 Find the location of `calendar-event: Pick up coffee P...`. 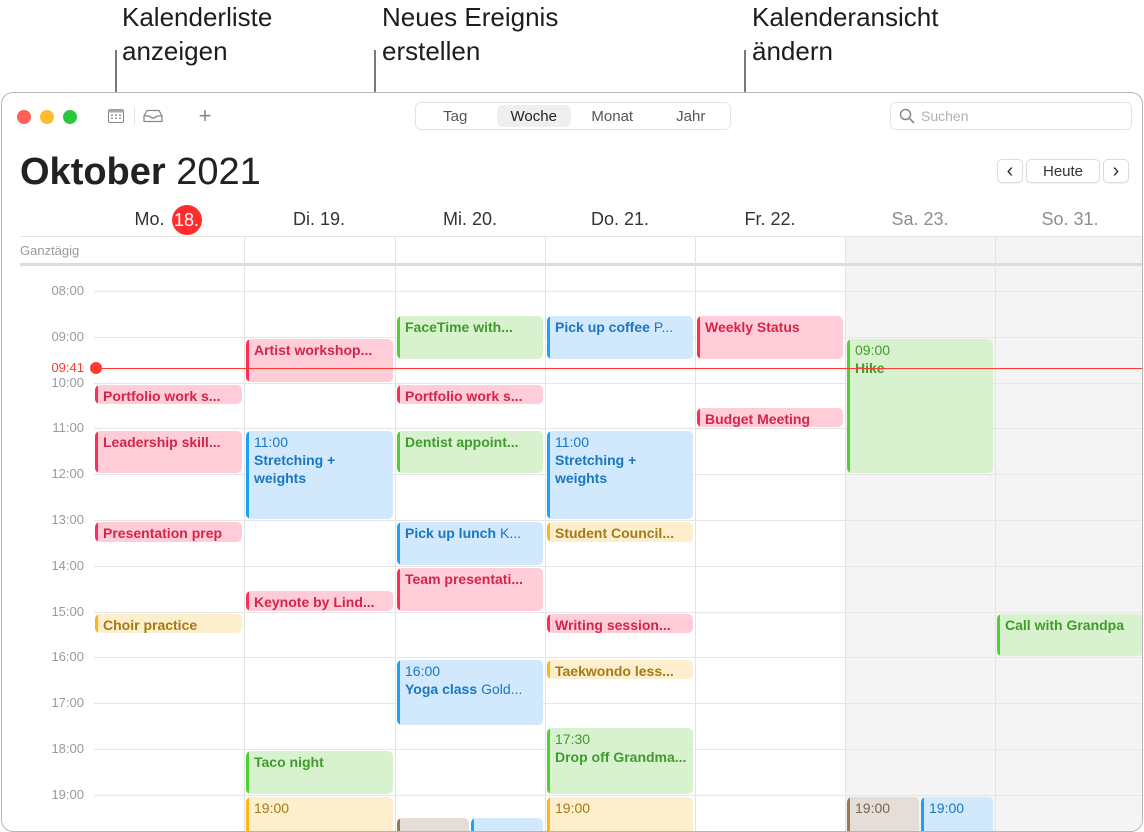

calendar-event: Pick up coffee P... is located at coordinates (620, 337).